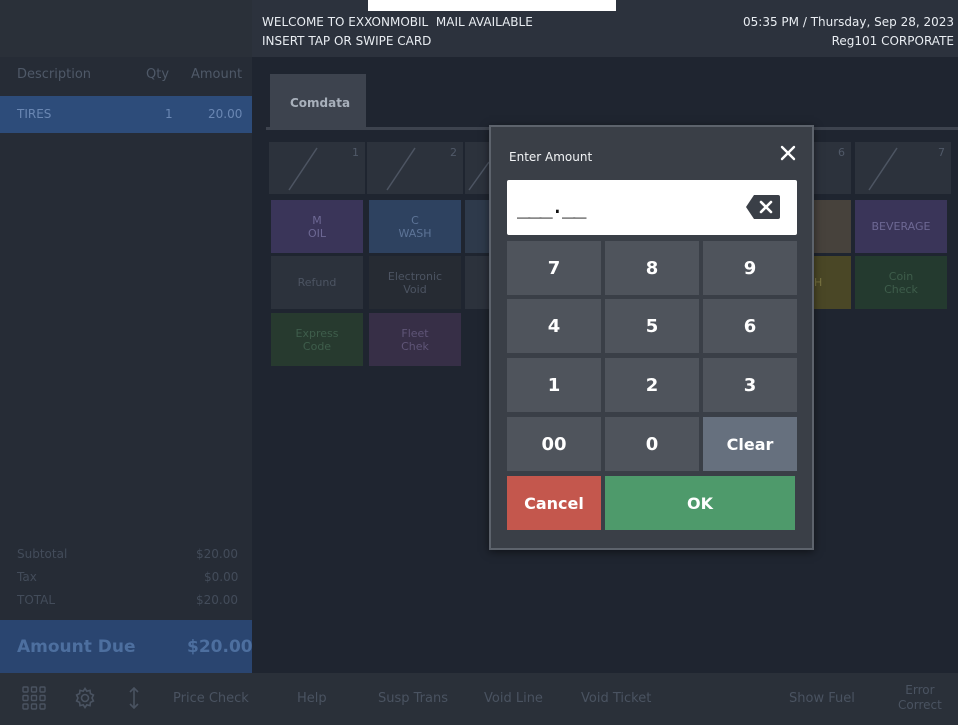  Describe the element at coordinates (27, 577) in the screenshot. I see `tax-label: Tax` at that location.